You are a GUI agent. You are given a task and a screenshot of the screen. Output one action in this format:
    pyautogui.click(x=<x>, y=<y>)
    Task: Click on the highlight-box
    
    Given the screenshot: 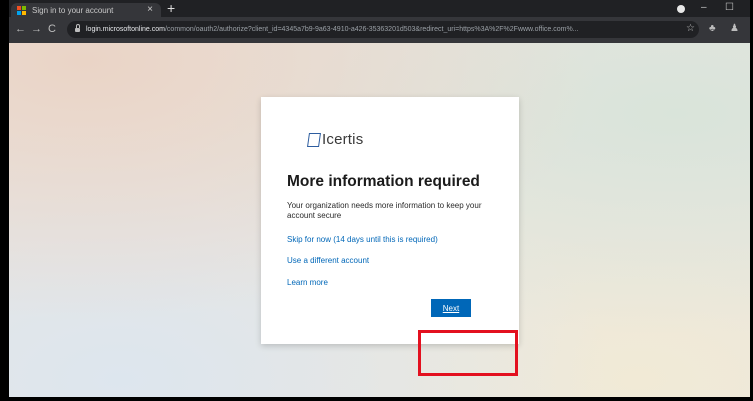 What is the action you would take?
    pyautogui.click(x=468, y=353)
    